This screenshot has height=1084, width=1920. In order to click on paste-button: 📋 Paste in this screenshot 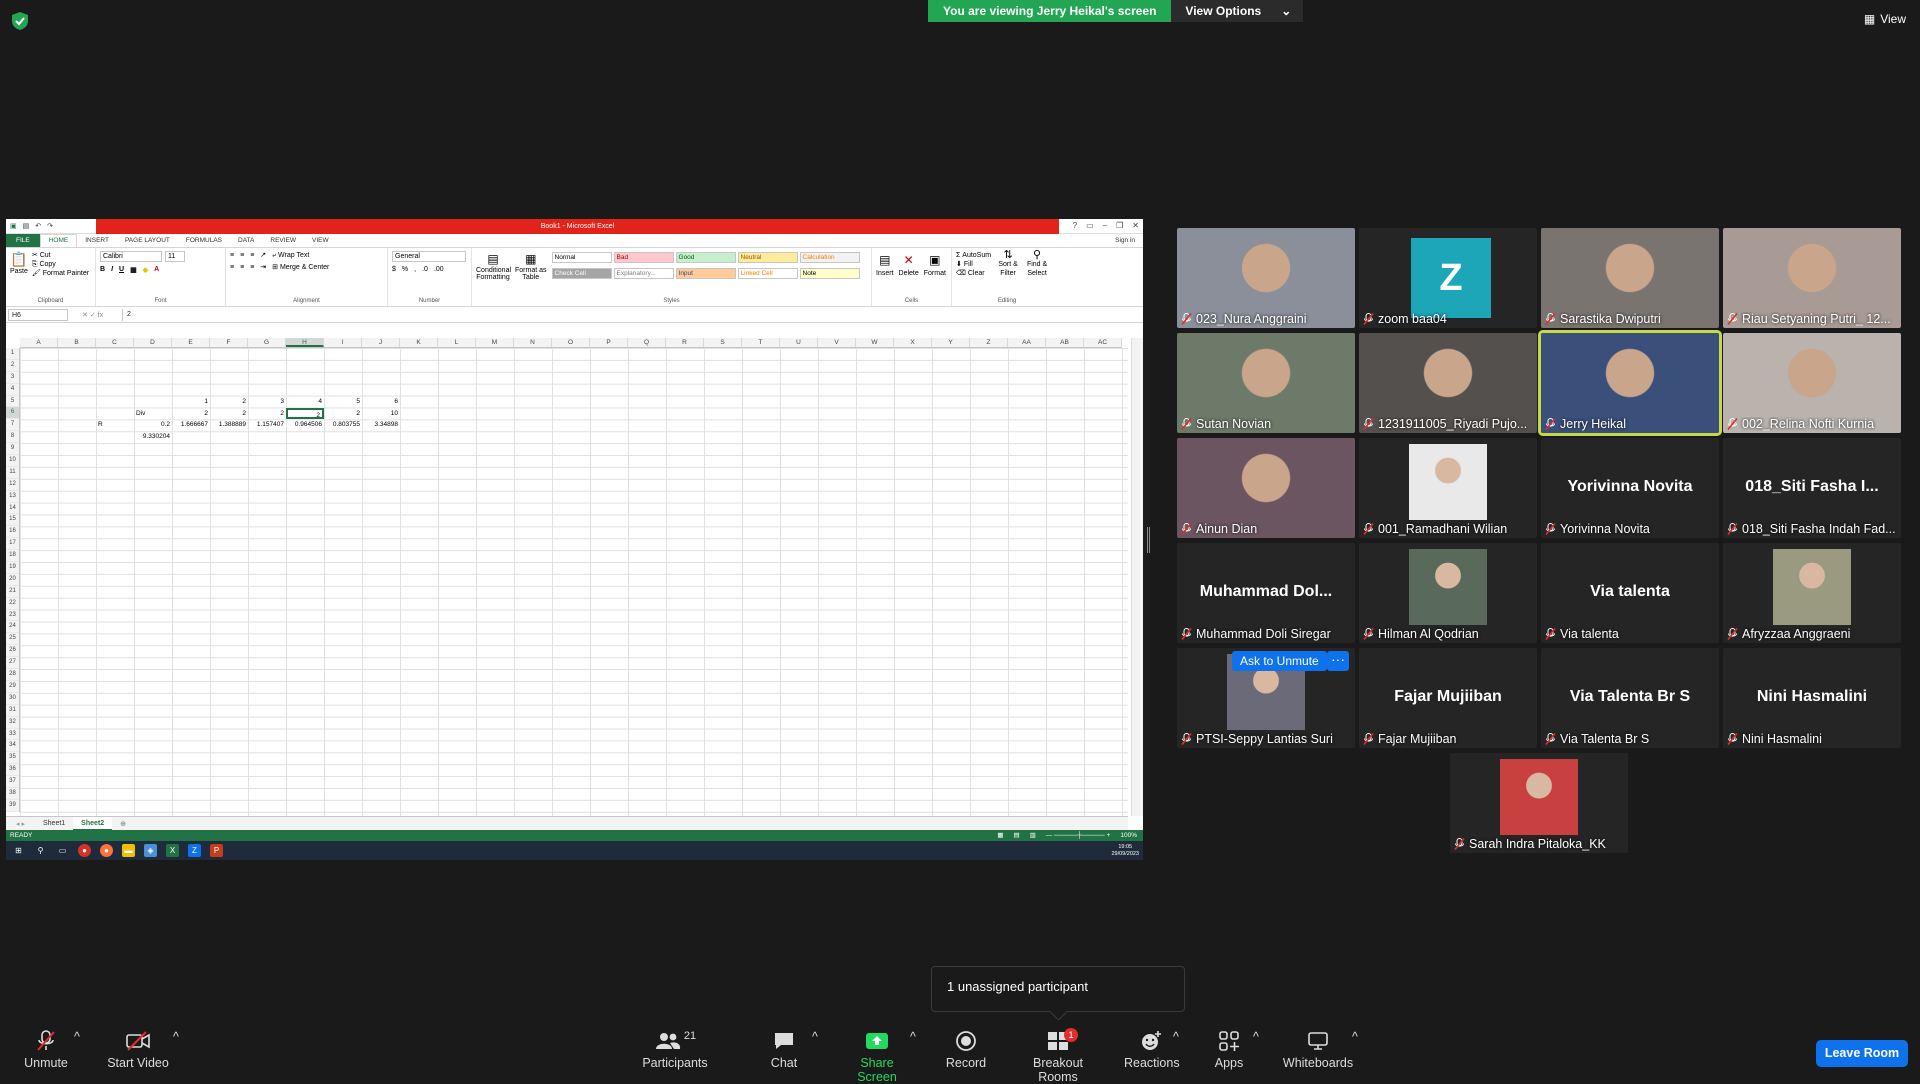, I will do `click(19, 264)`.